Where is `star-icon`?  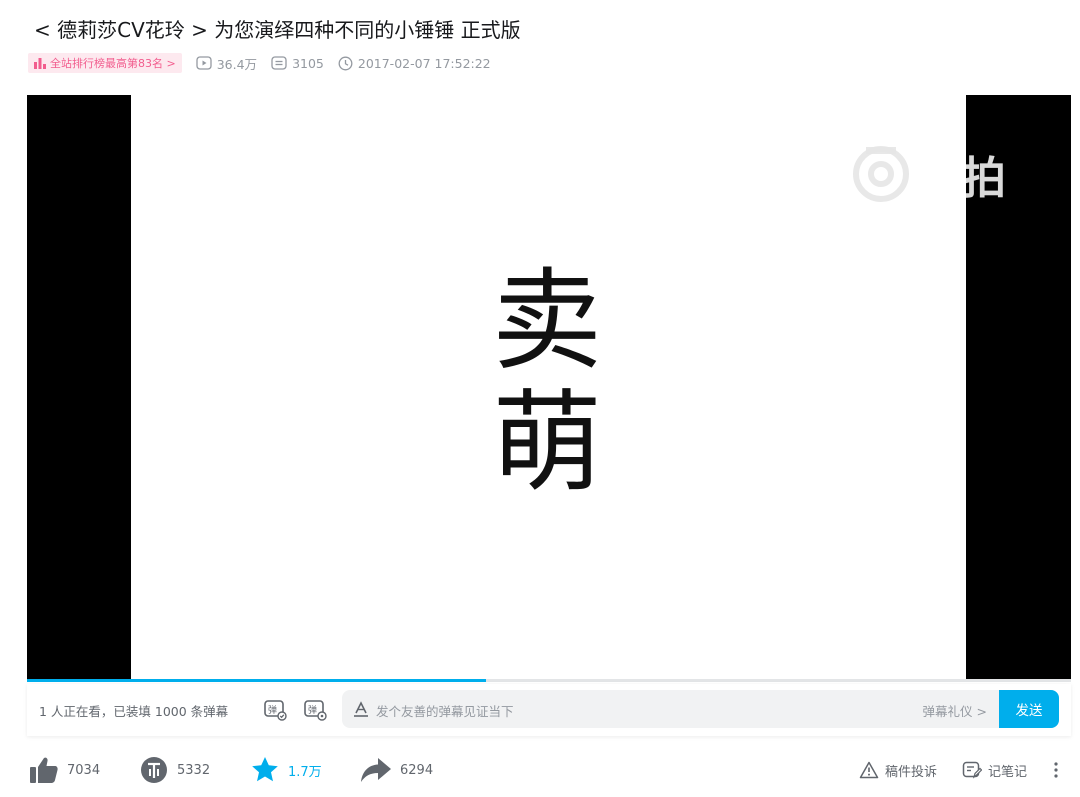
star-icon is located at coordinates (265, 769).